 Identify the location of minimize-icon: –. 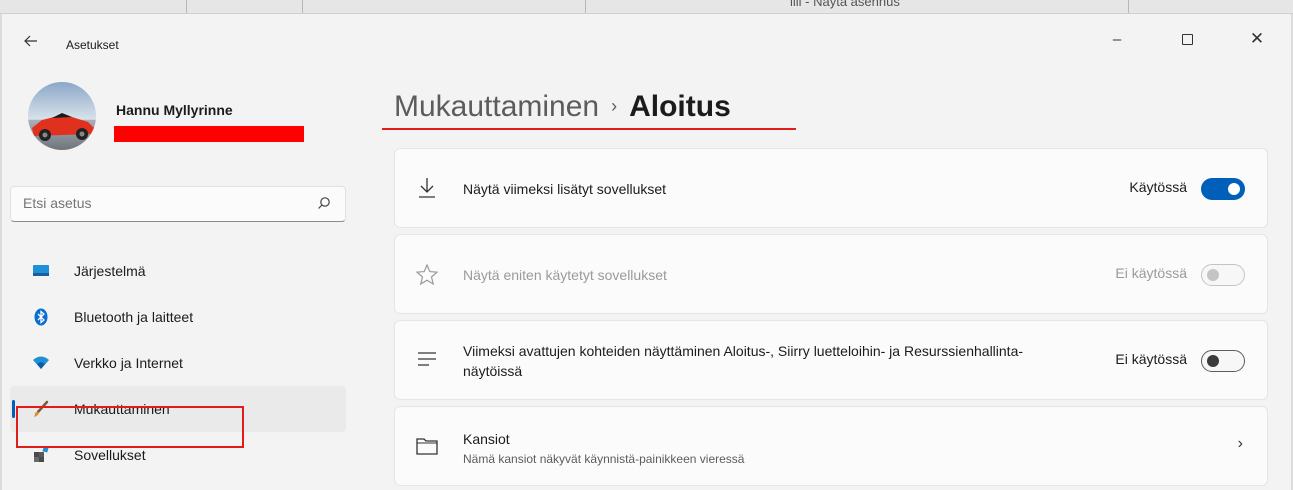
(1117, 39).